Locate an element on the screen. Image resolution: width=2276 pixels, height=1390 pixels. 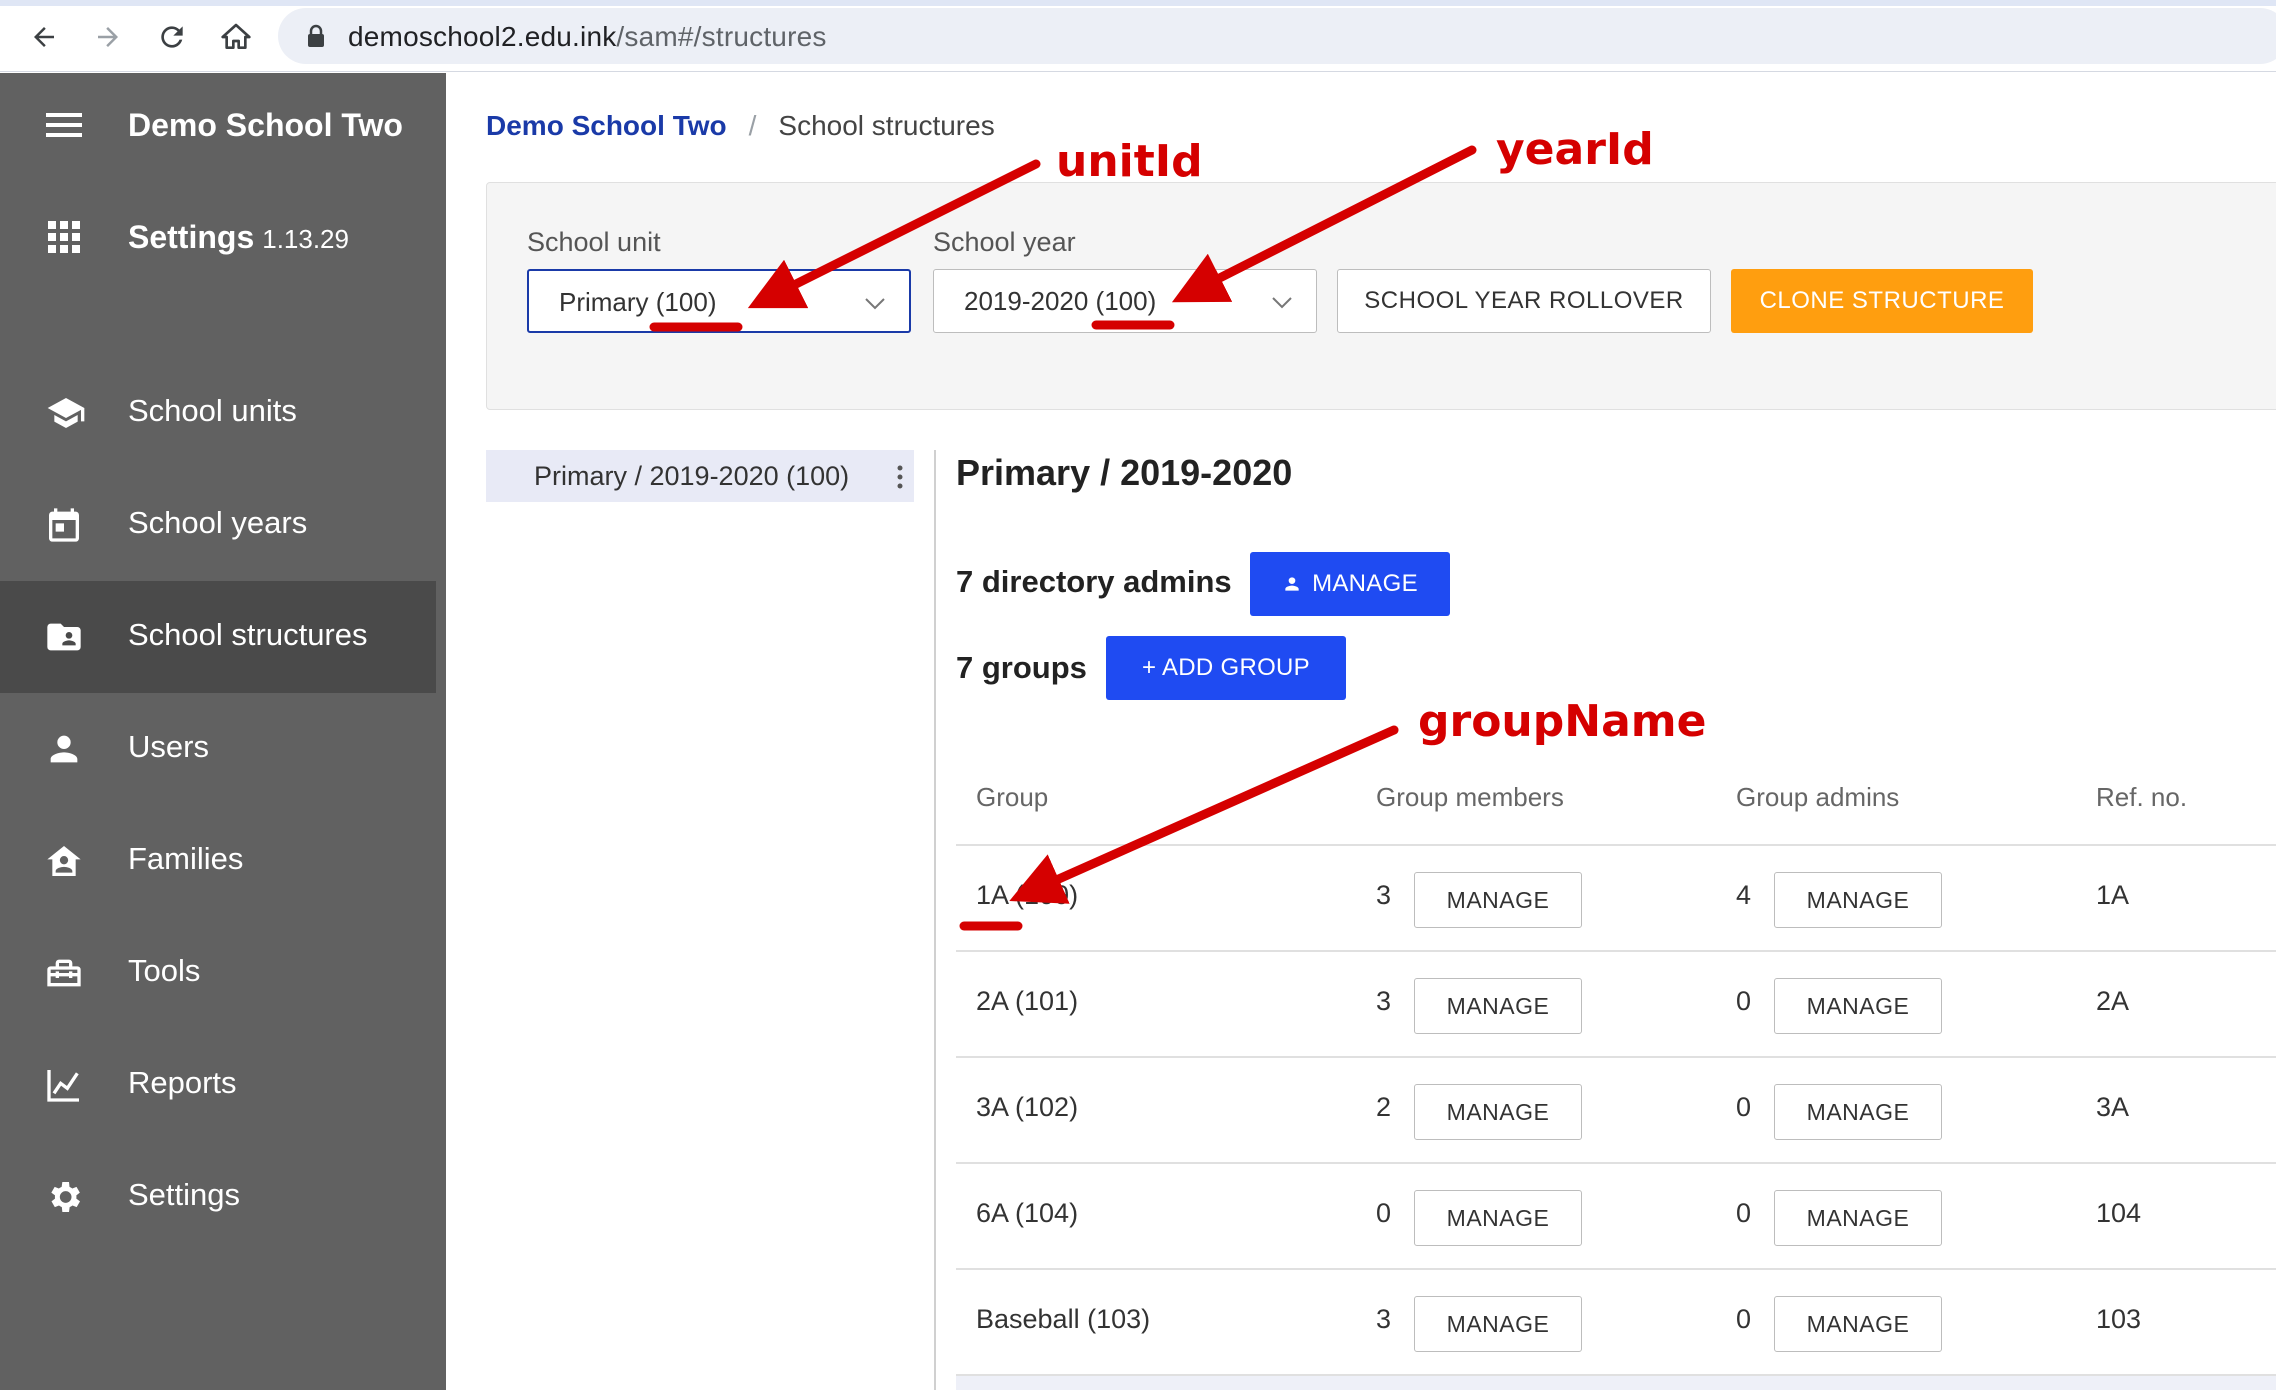
sidebar-item-settings: Settings is located at coordinates (218, 1197).